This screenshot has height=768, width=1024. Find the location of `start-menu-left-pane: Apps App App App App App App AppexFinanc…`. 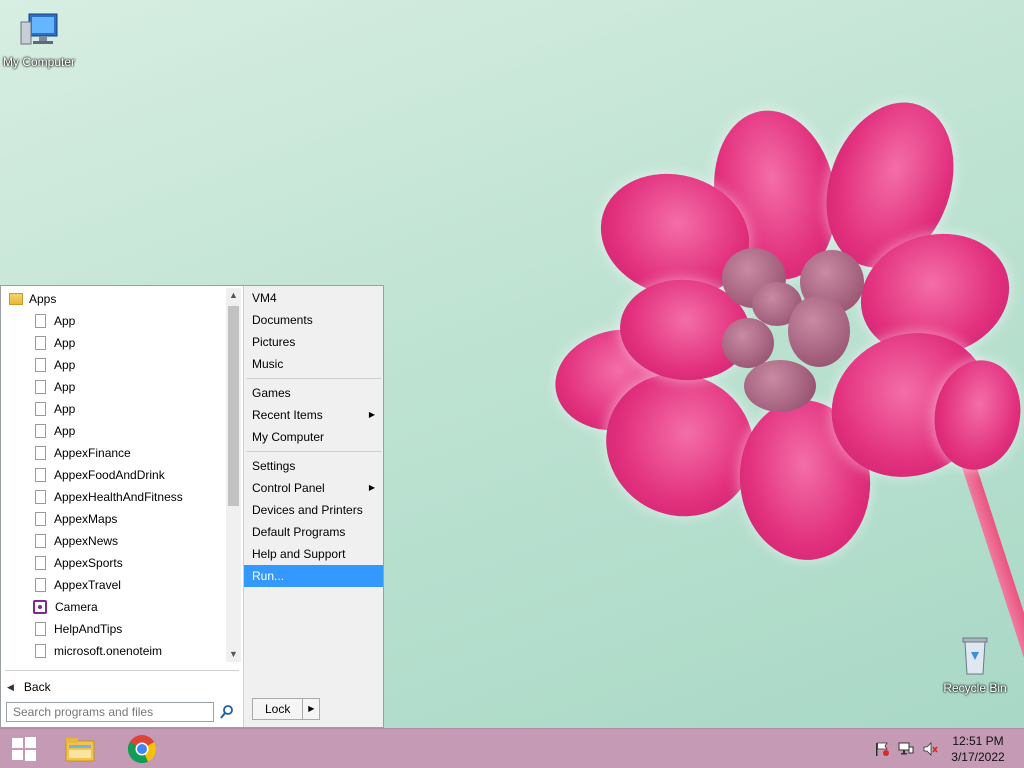

start-menu-left-pane: Apps App App App App App App AppexFinanc… is located at coordinates (122, 506).